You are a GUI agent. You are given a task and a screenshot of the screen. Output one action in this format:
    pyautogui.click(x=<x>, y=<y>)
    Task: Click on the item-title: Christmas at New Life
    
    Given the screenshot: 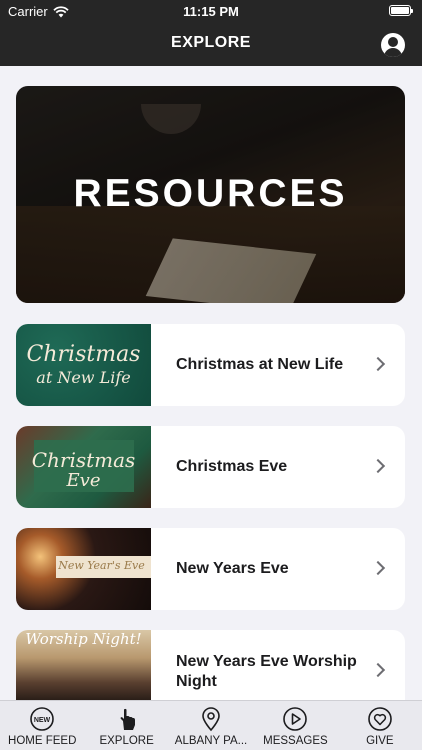 What is the action you would take?
    pyautogui.click(x=260, y=364)
    